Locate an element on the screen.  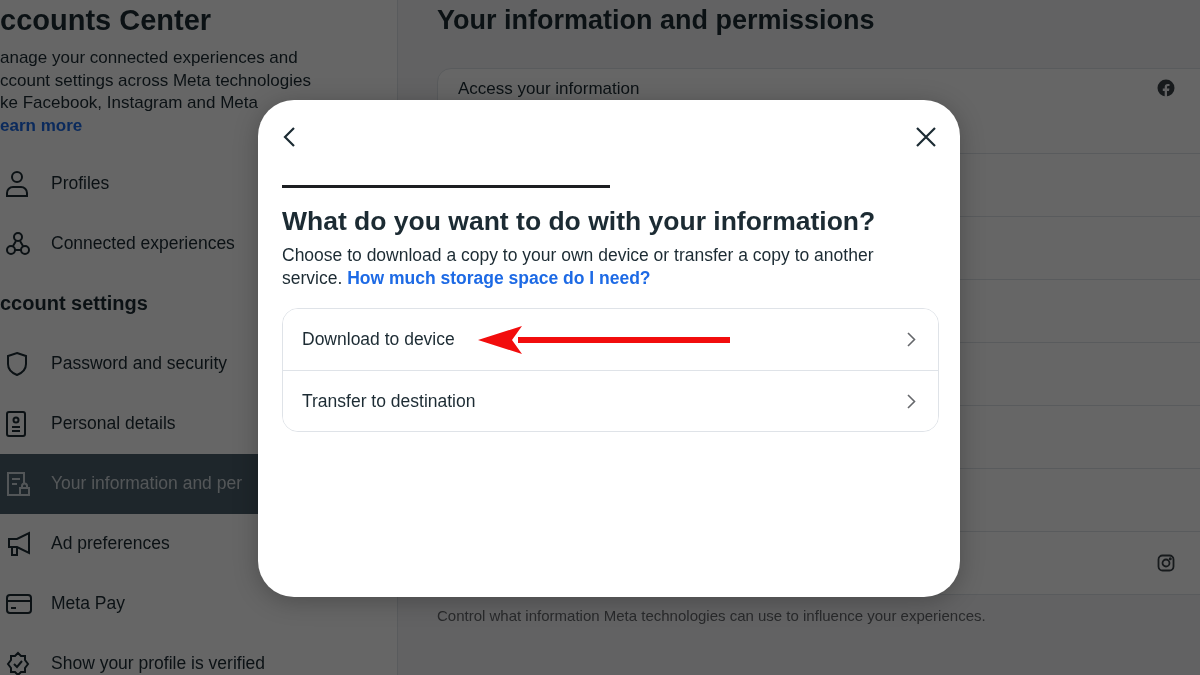
learn-more-link: earn more is located at coordinates (41, 125).